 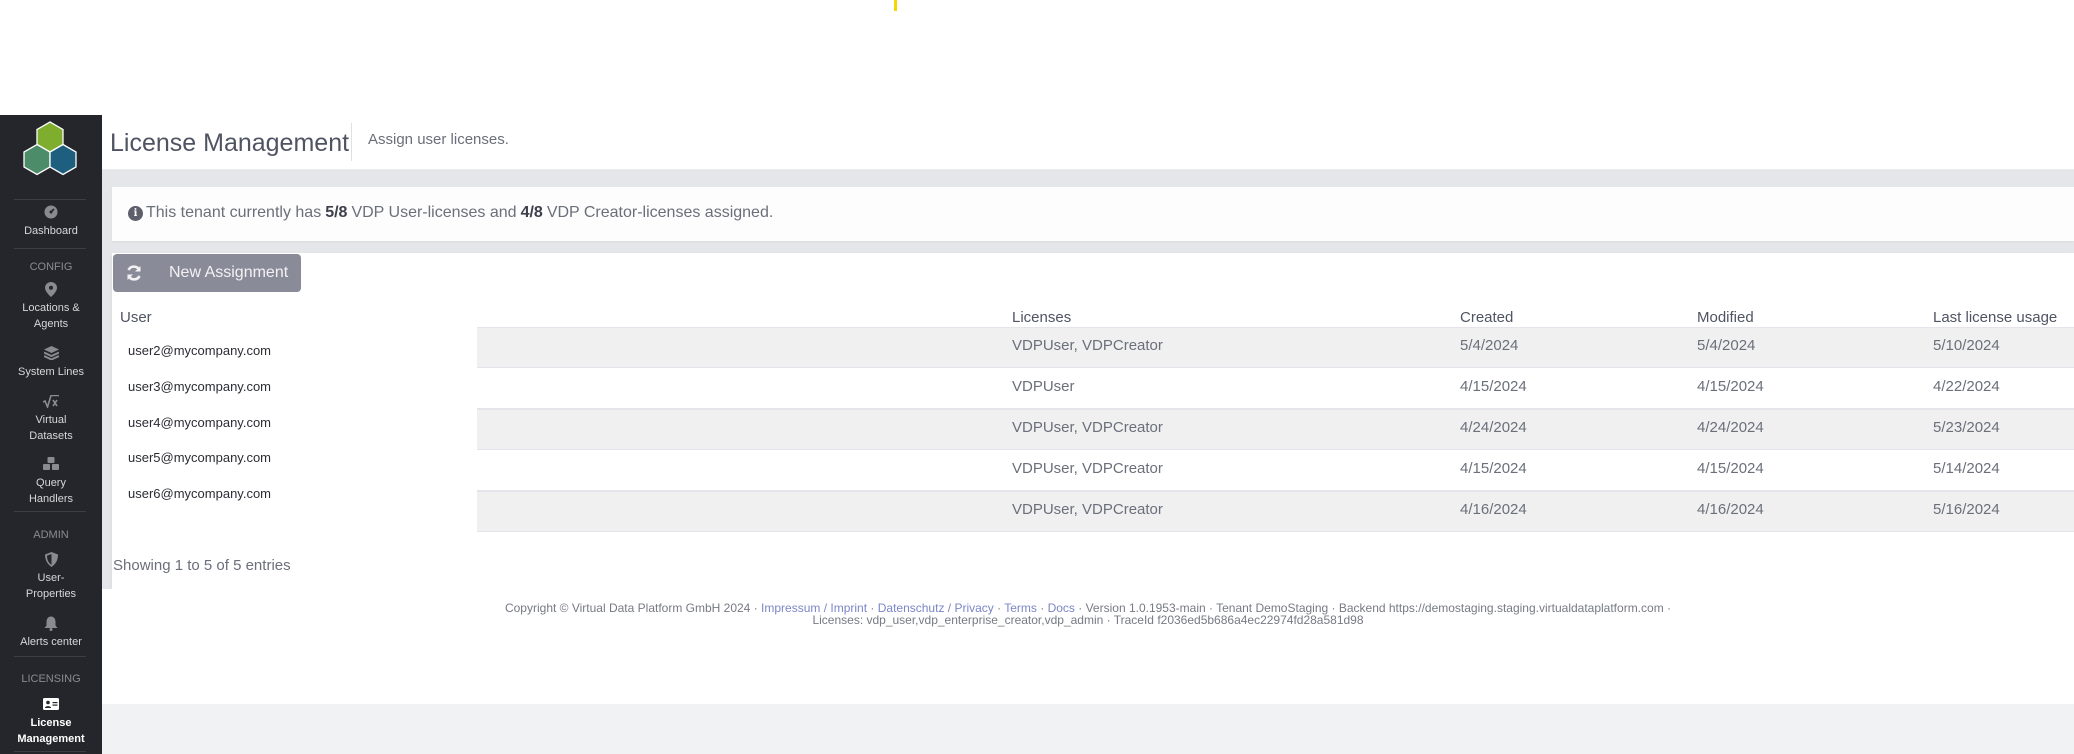 I want to click on sidebar-item-label: Locations &, so click(x=51, y=308).